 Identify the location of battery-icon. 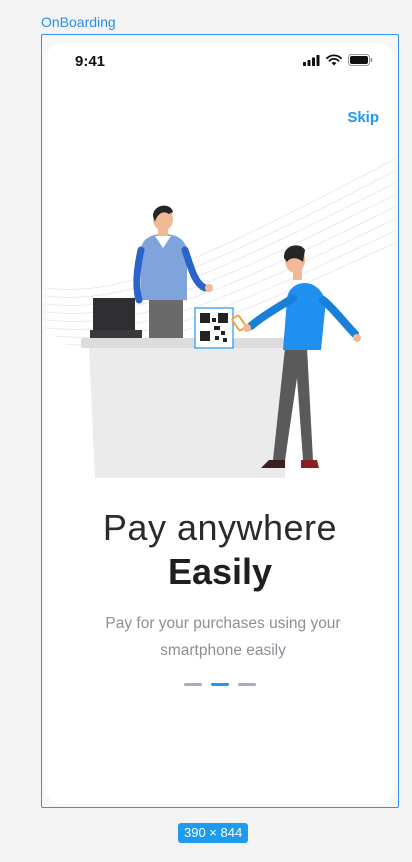
(360, 60).